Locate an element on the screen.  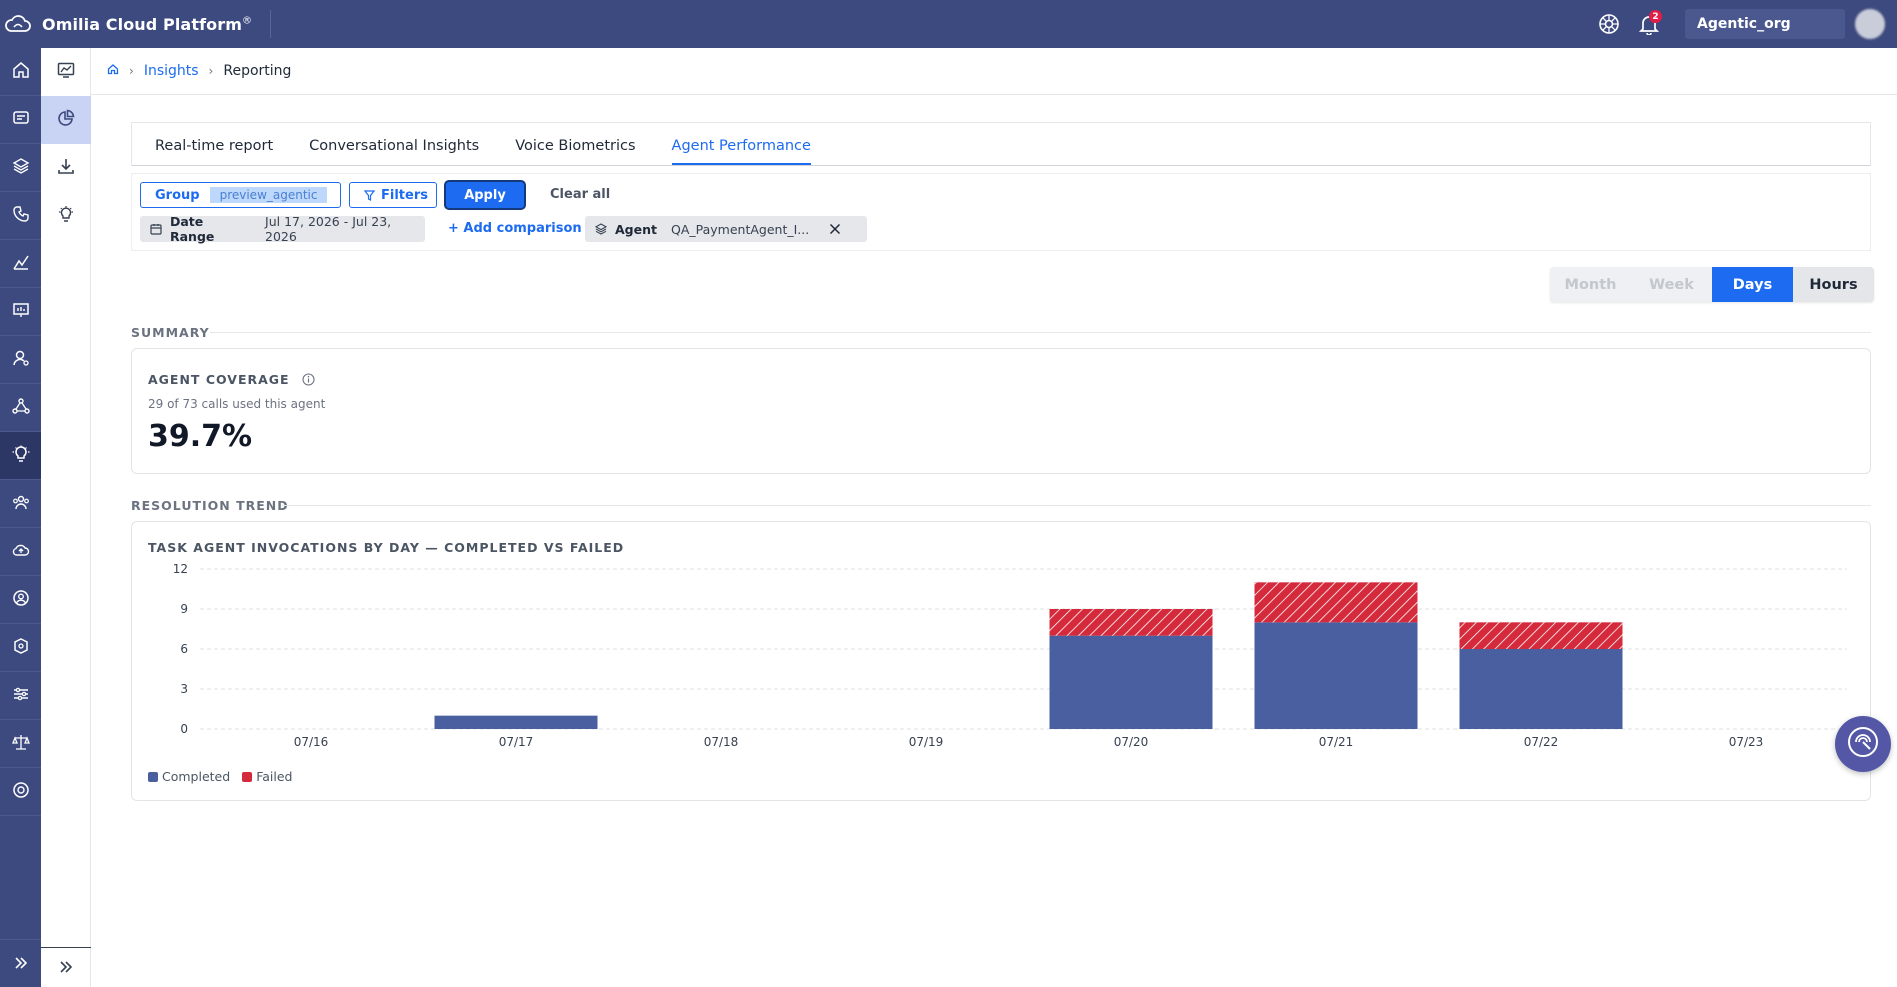
granularity-month: Month is located at coordinates (1590, 284).